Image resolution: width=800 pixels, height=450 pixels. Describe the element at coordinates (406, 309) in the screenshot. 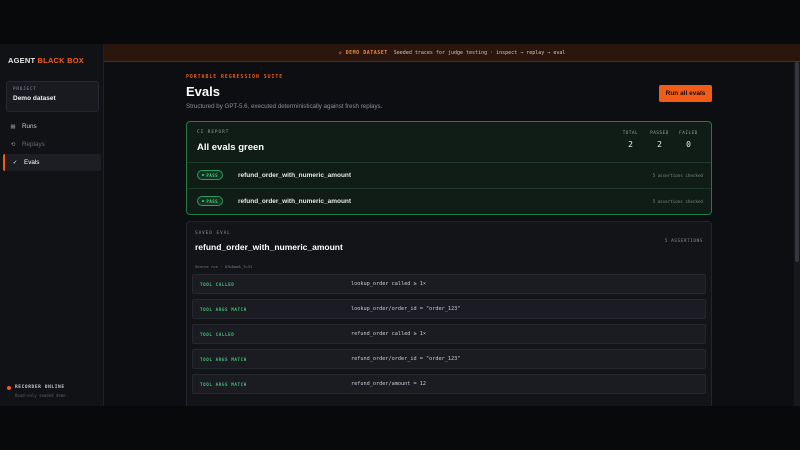

I see `assertion-expression: lookup_order/order_id = "order_123"` at that location.